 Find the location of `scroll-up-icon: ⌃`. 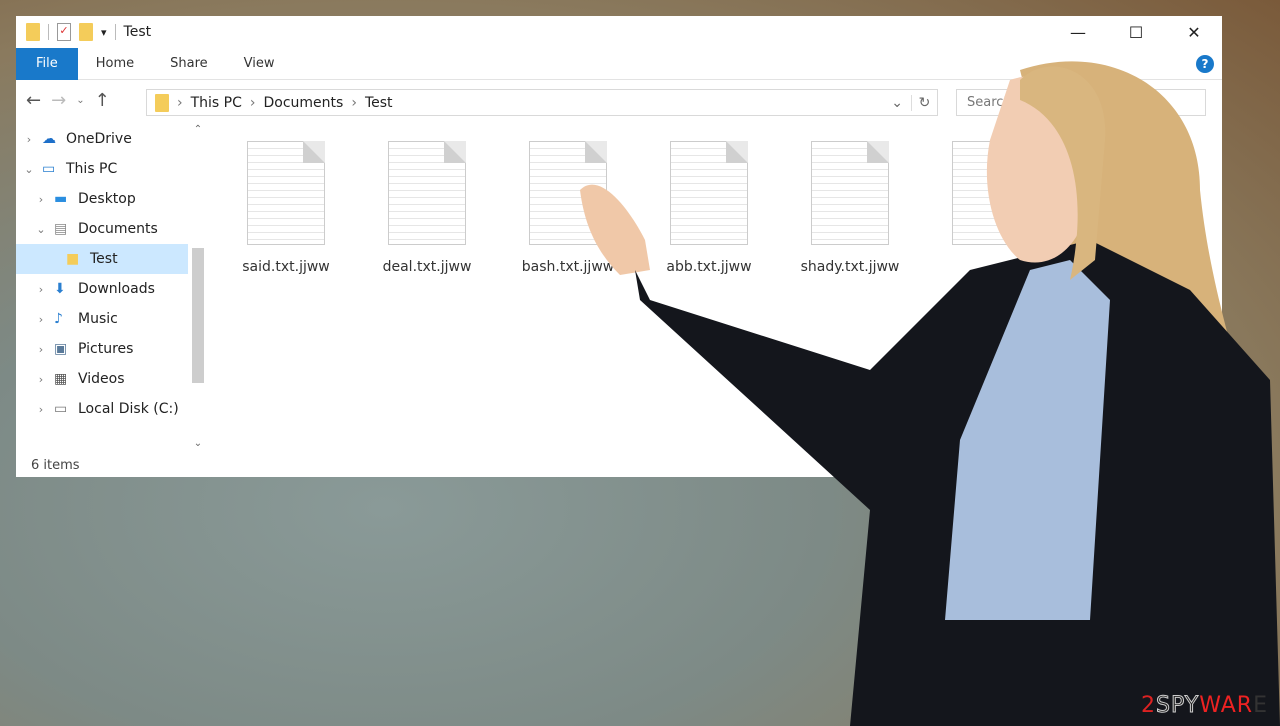

scroll-up-icon: ⌃ is located at coordinates (198, 129).